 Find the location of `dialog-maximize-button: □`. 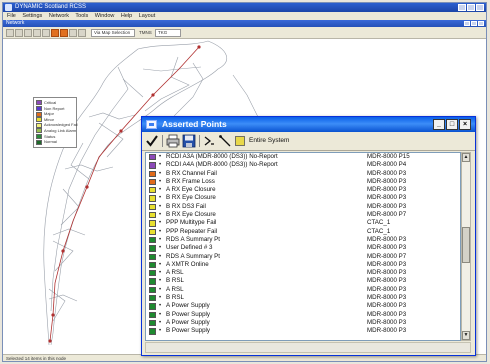

dialog-maximize-button: □ is located at coordinates (452, 124).